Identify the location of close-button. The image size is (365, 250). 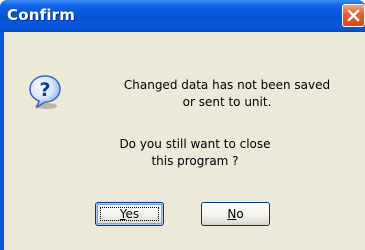
(353, 15).